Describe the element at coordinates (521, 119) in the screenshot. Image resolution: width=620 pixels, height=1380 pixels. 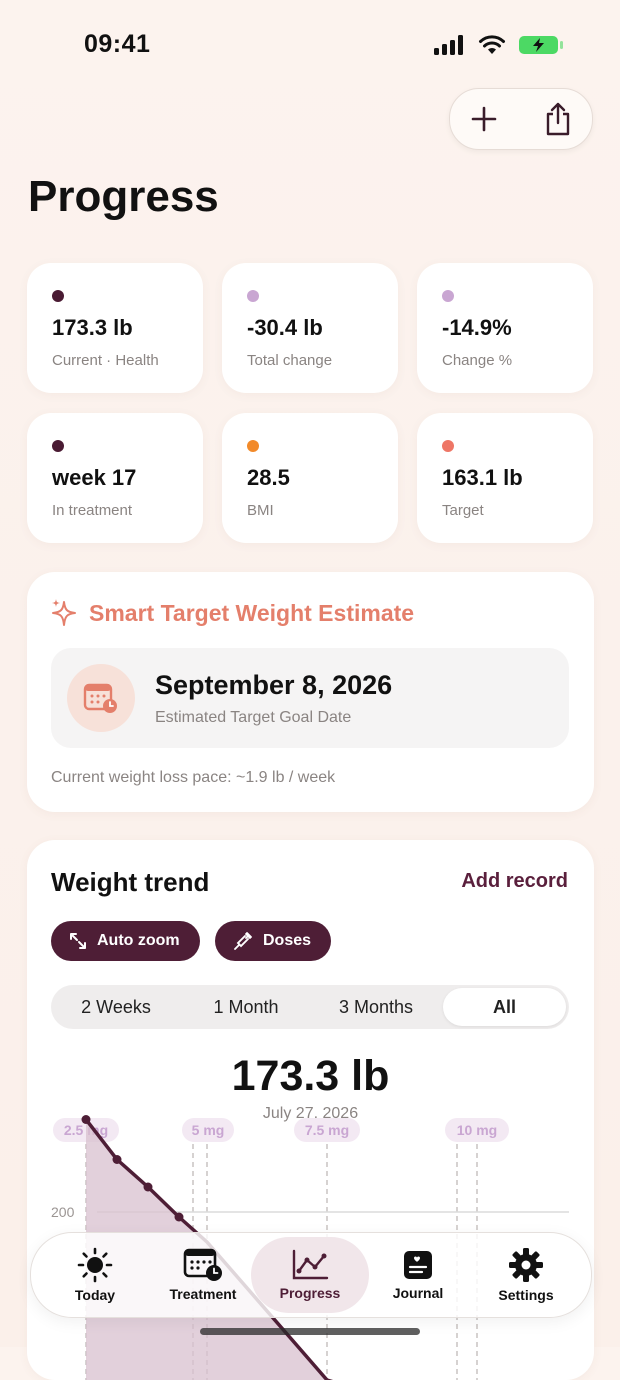
I see `header-actions` at that location.